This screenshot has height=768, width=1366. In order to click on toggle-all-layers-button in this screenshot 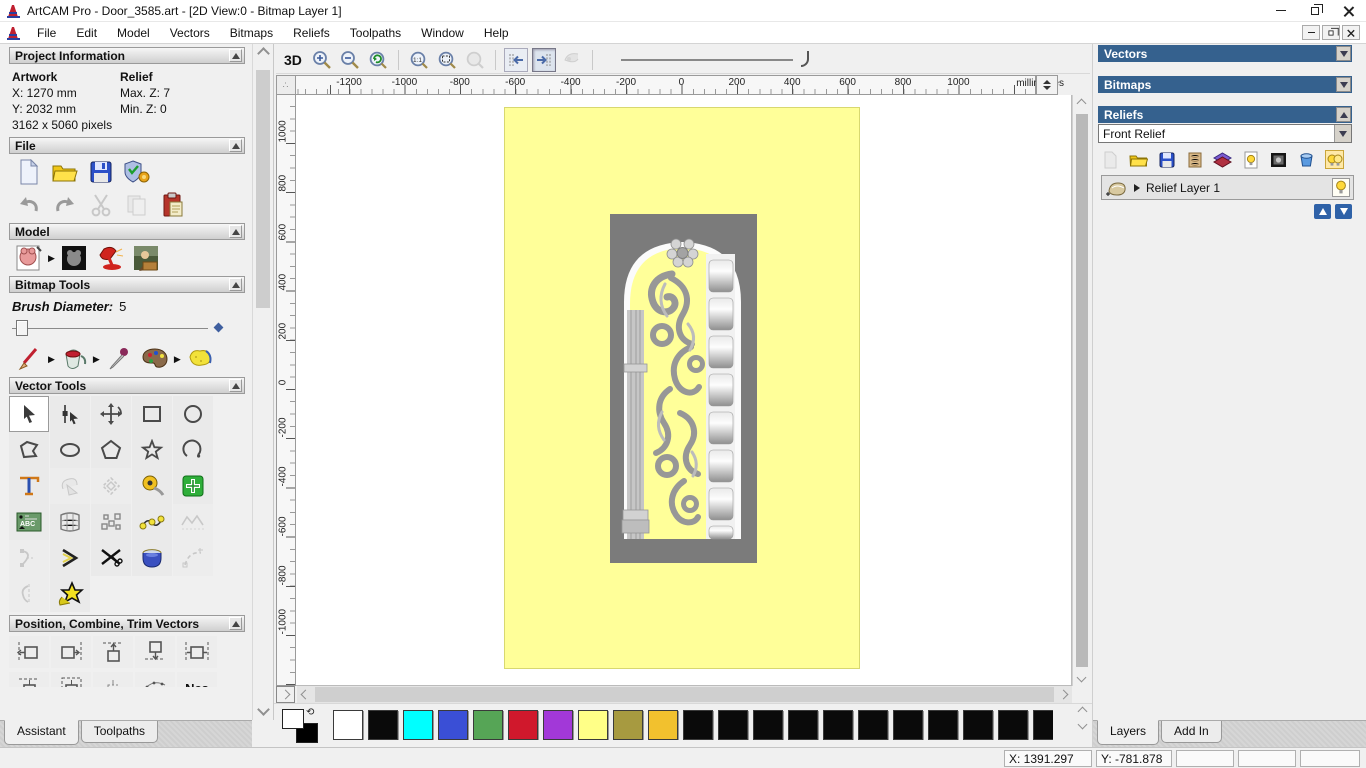, I will do `click(1334, 159)`.